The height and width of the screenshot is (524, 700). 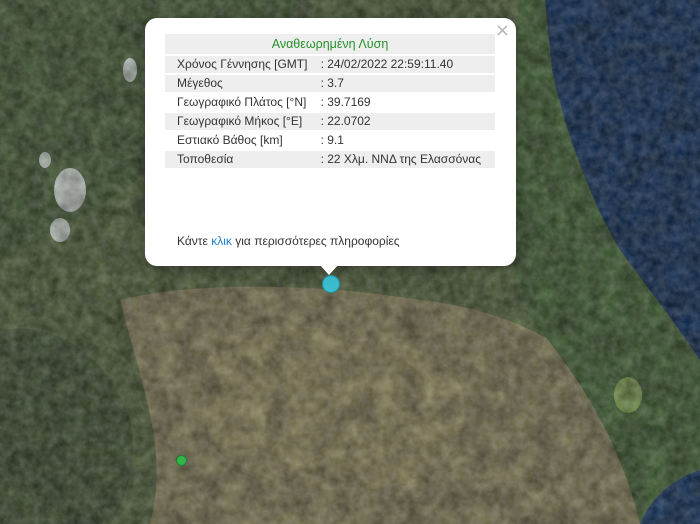 What do you see at coordinates (345, 102) in the screenshot?
I see `row-value: : 39.7169` at bounding box center [345, 102].